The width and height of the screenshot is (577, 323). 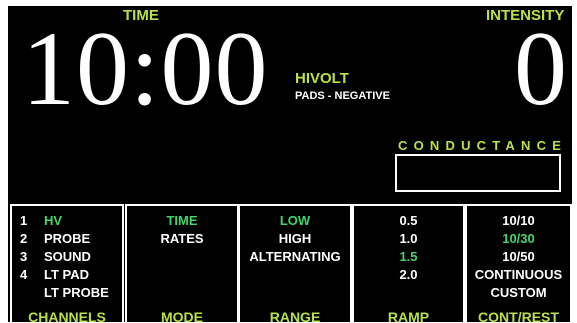 I want to click on channels-option: 1 HV, so click(x=67, y=221).